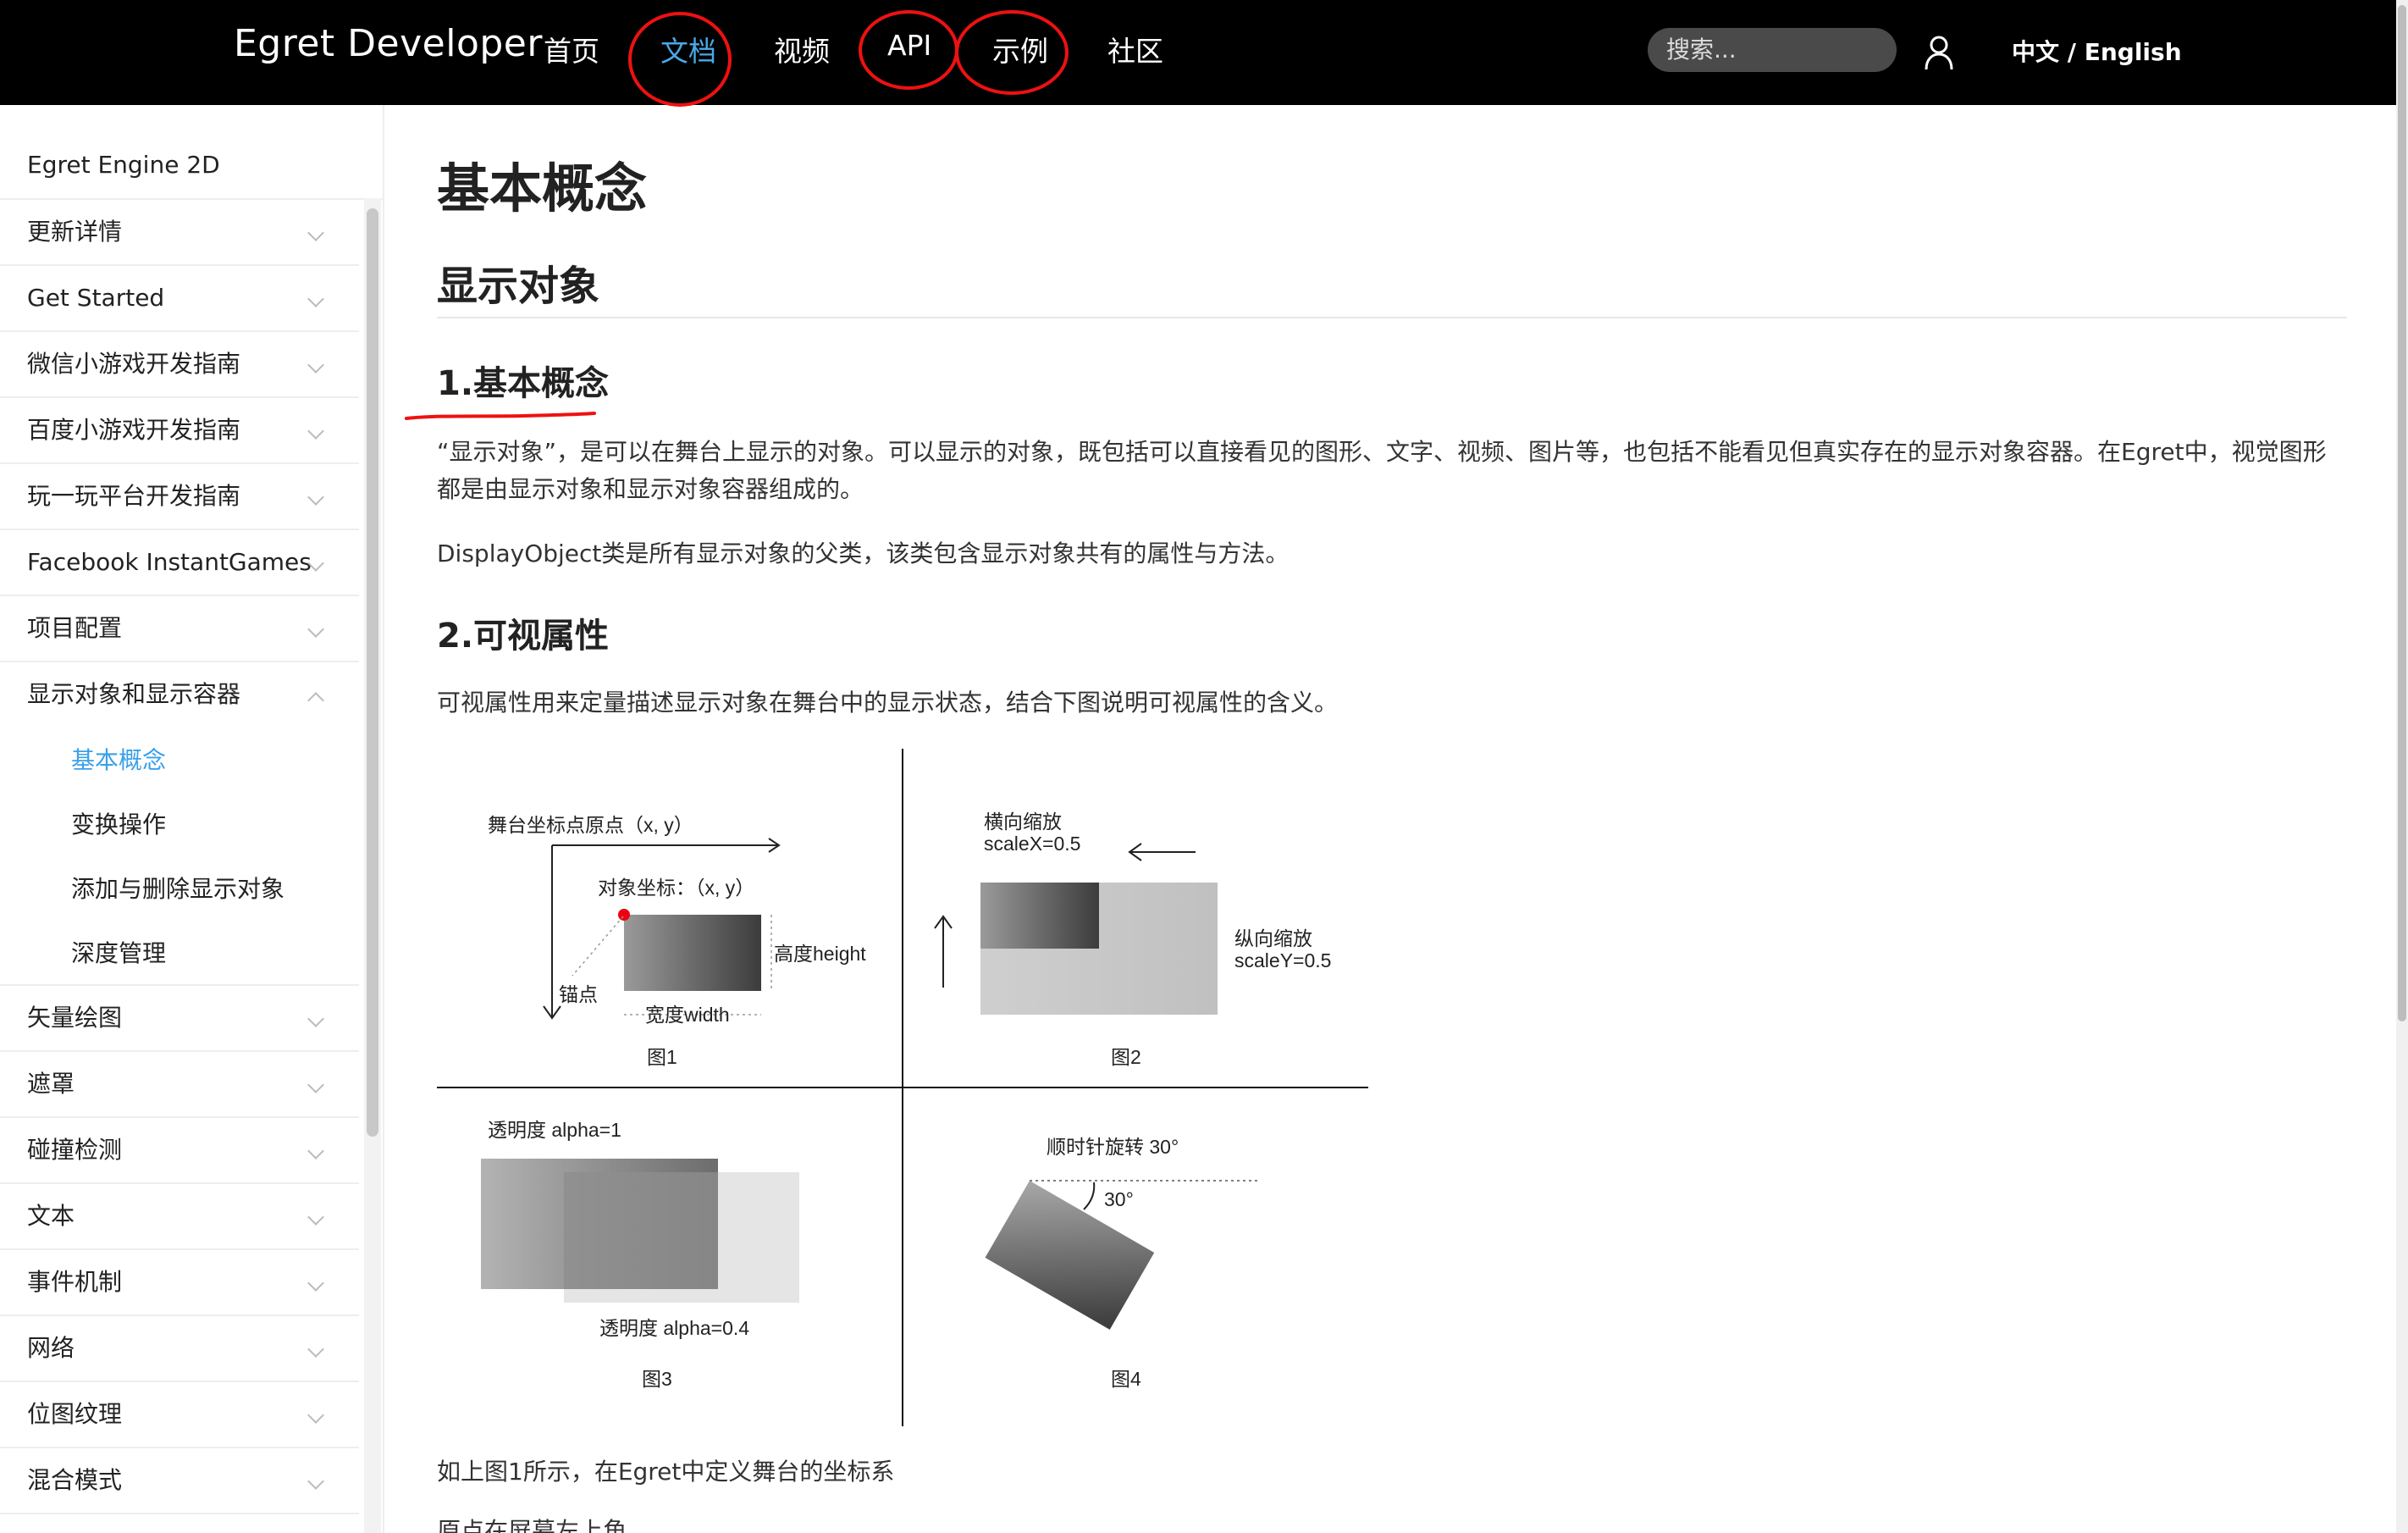 The width and height of the screenshot is (2408, 1533). What do you see at coordinates (674, 1328) in the screenshot?
I see `fig3-alpha04-label: 透明度 alpha=0.4` at bounding box center [674, 1328].